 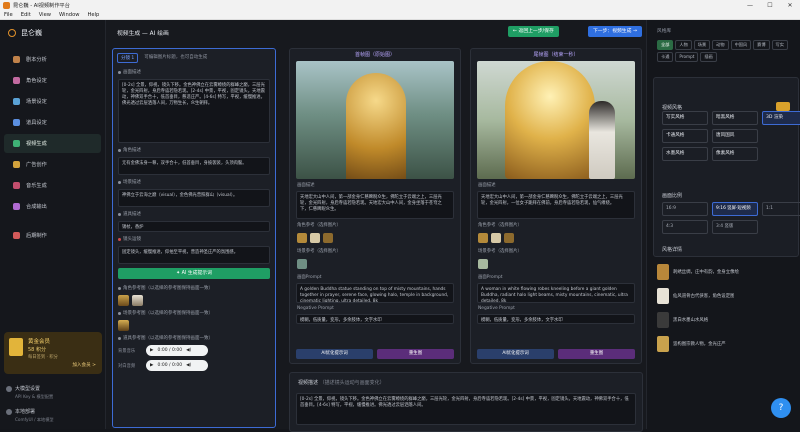 I want to click on filter-chip: 全部, so click(x=665, y=45).